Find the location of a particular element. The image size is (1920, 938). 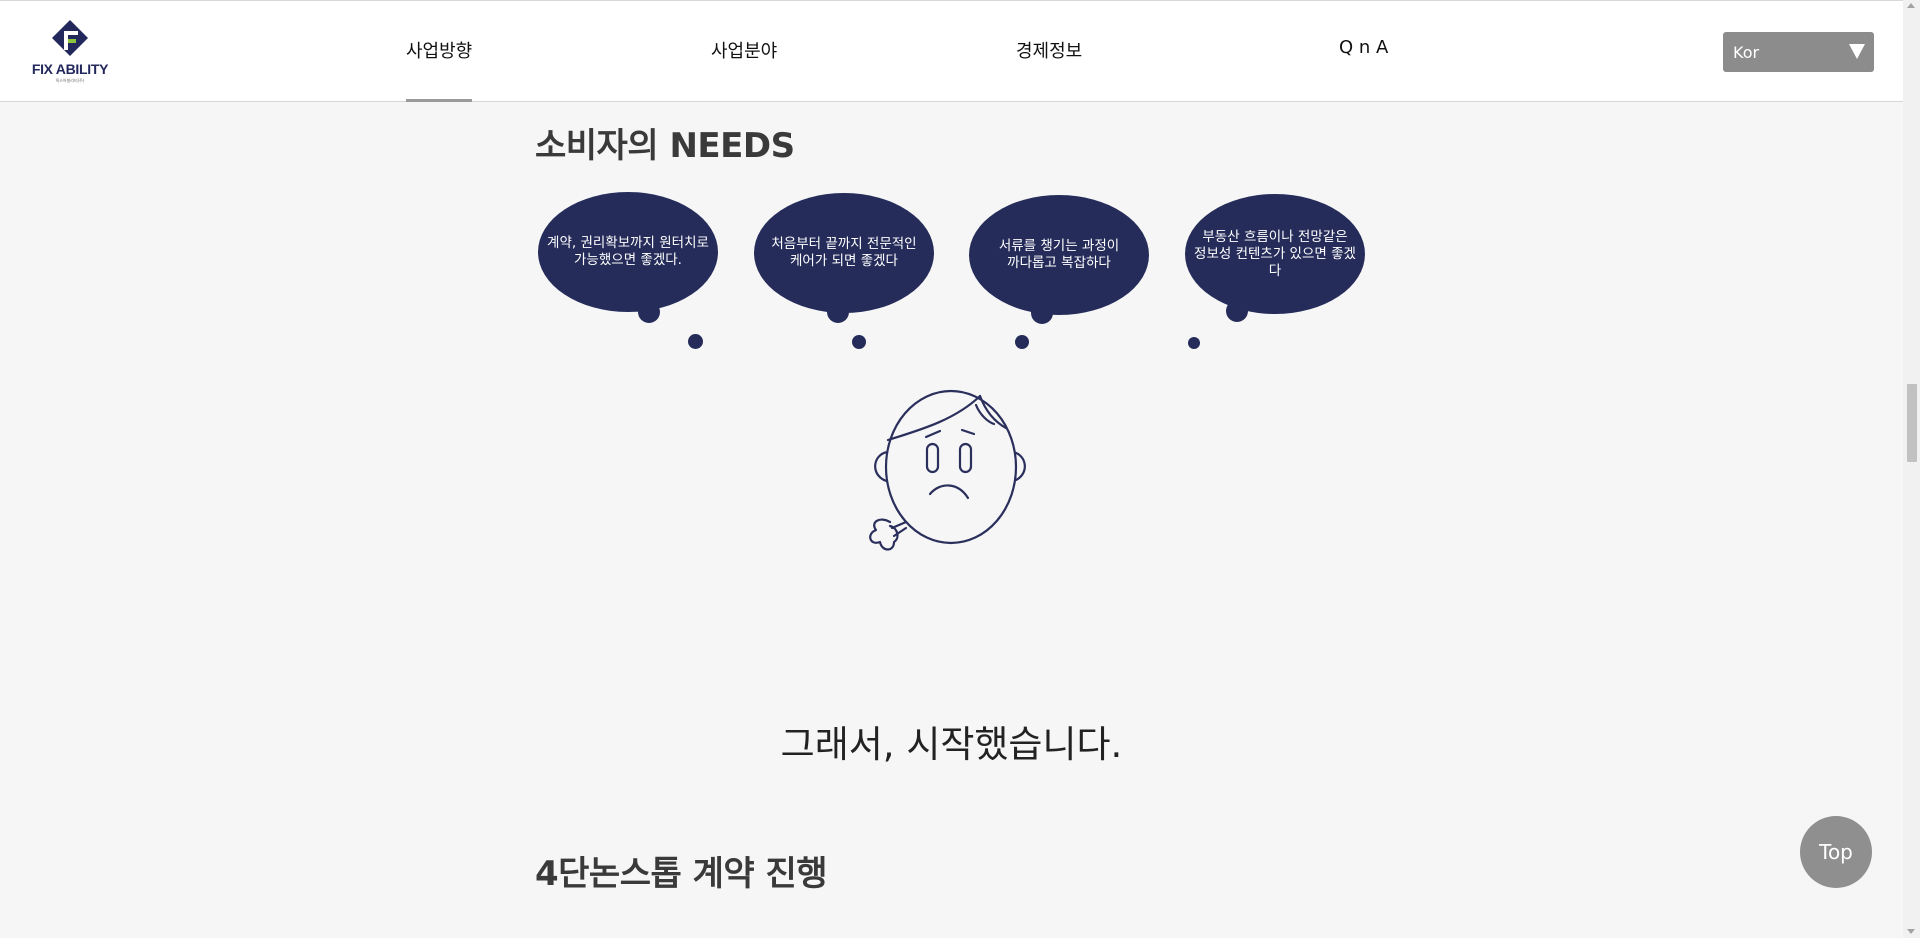

nav-item-economic-info: 경제정보 is located at coordinates (1049, 50).